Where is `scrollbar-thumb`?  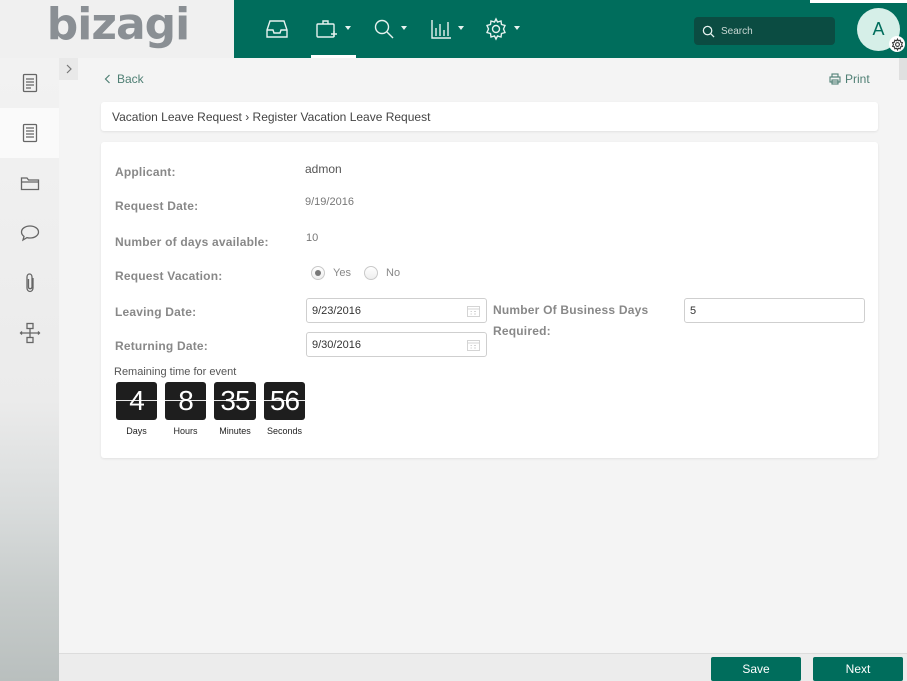
scrollbar-thumb is located at coordinates (903, 69).